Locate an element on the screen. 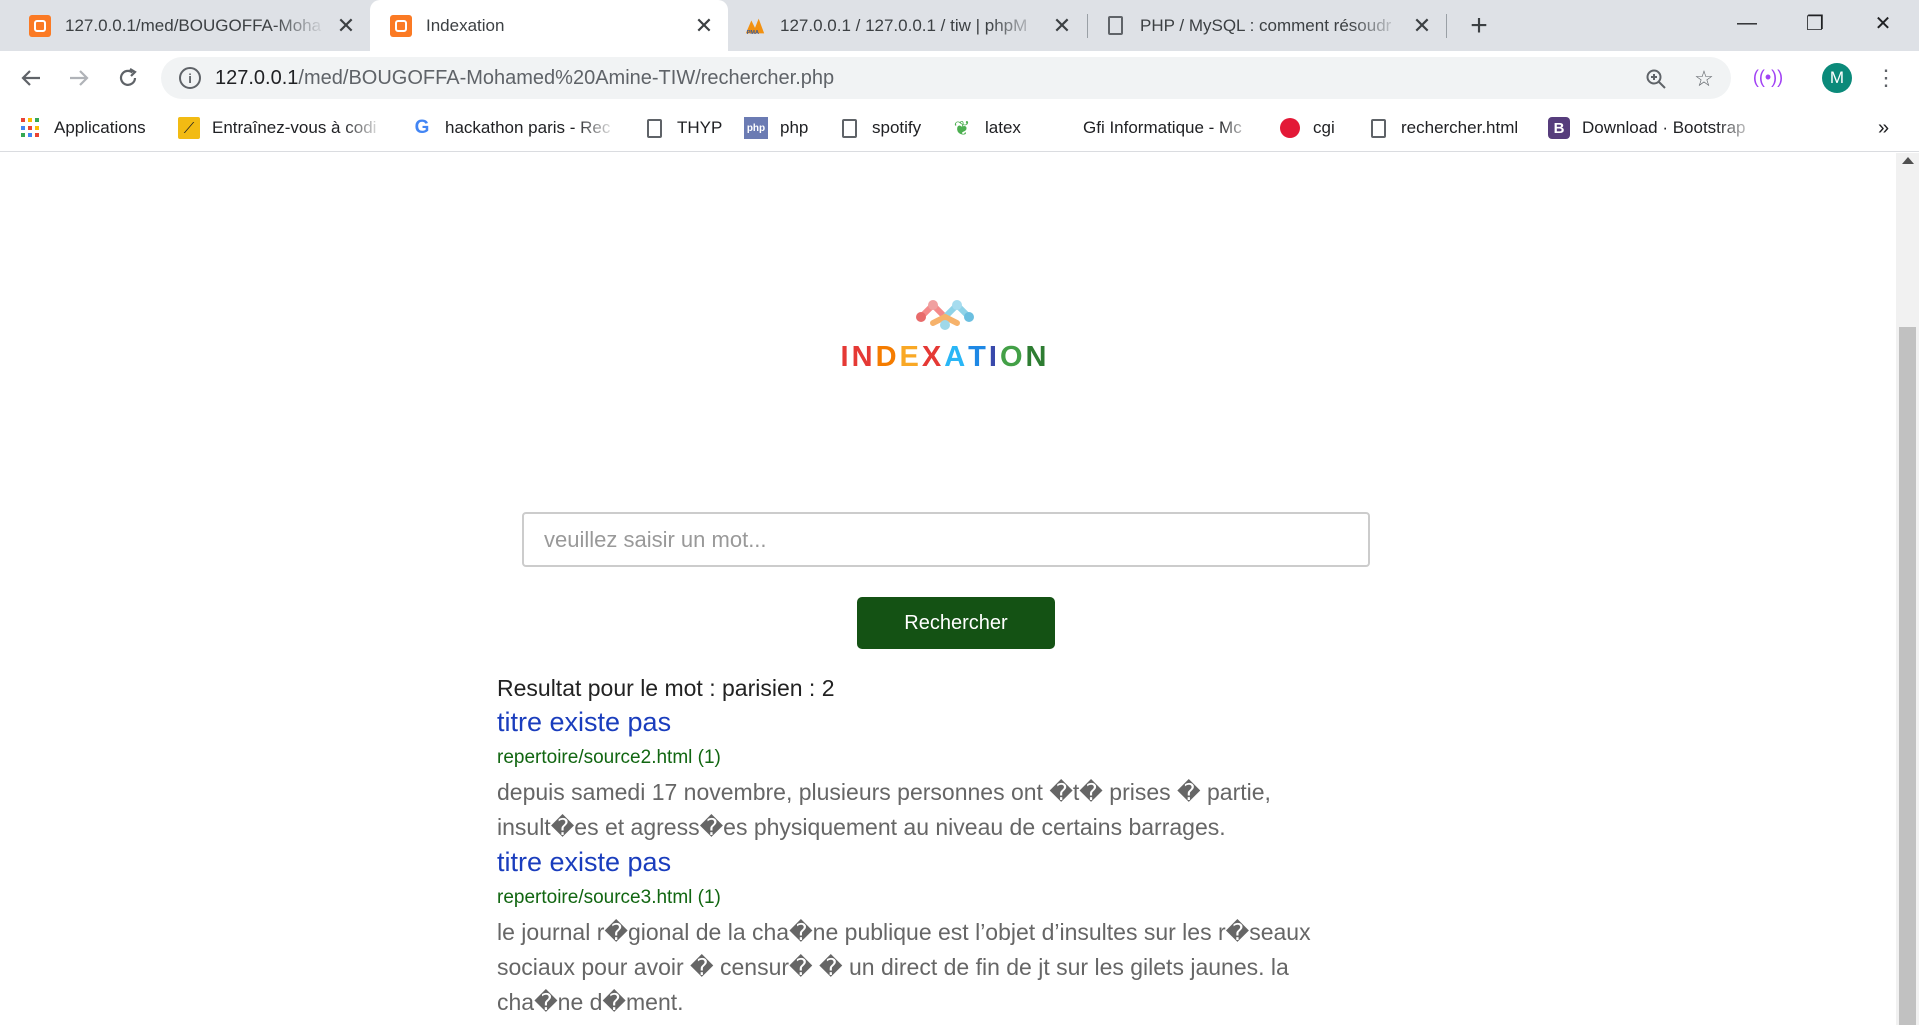  tab-php-mysql: PHP / MySQL : comment résoudr ✕ is located at coordinates (1267, 25).